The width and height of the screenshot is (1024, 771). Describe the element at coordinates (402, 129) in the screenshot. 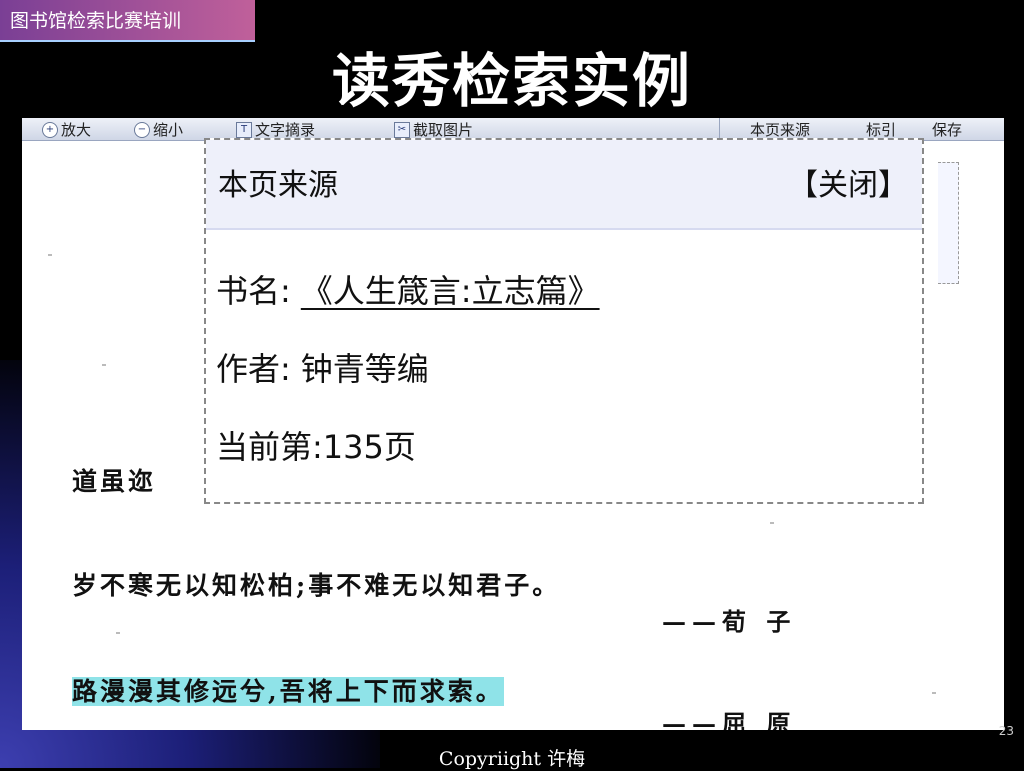

I see `scissors-icon: ✂` at that location.